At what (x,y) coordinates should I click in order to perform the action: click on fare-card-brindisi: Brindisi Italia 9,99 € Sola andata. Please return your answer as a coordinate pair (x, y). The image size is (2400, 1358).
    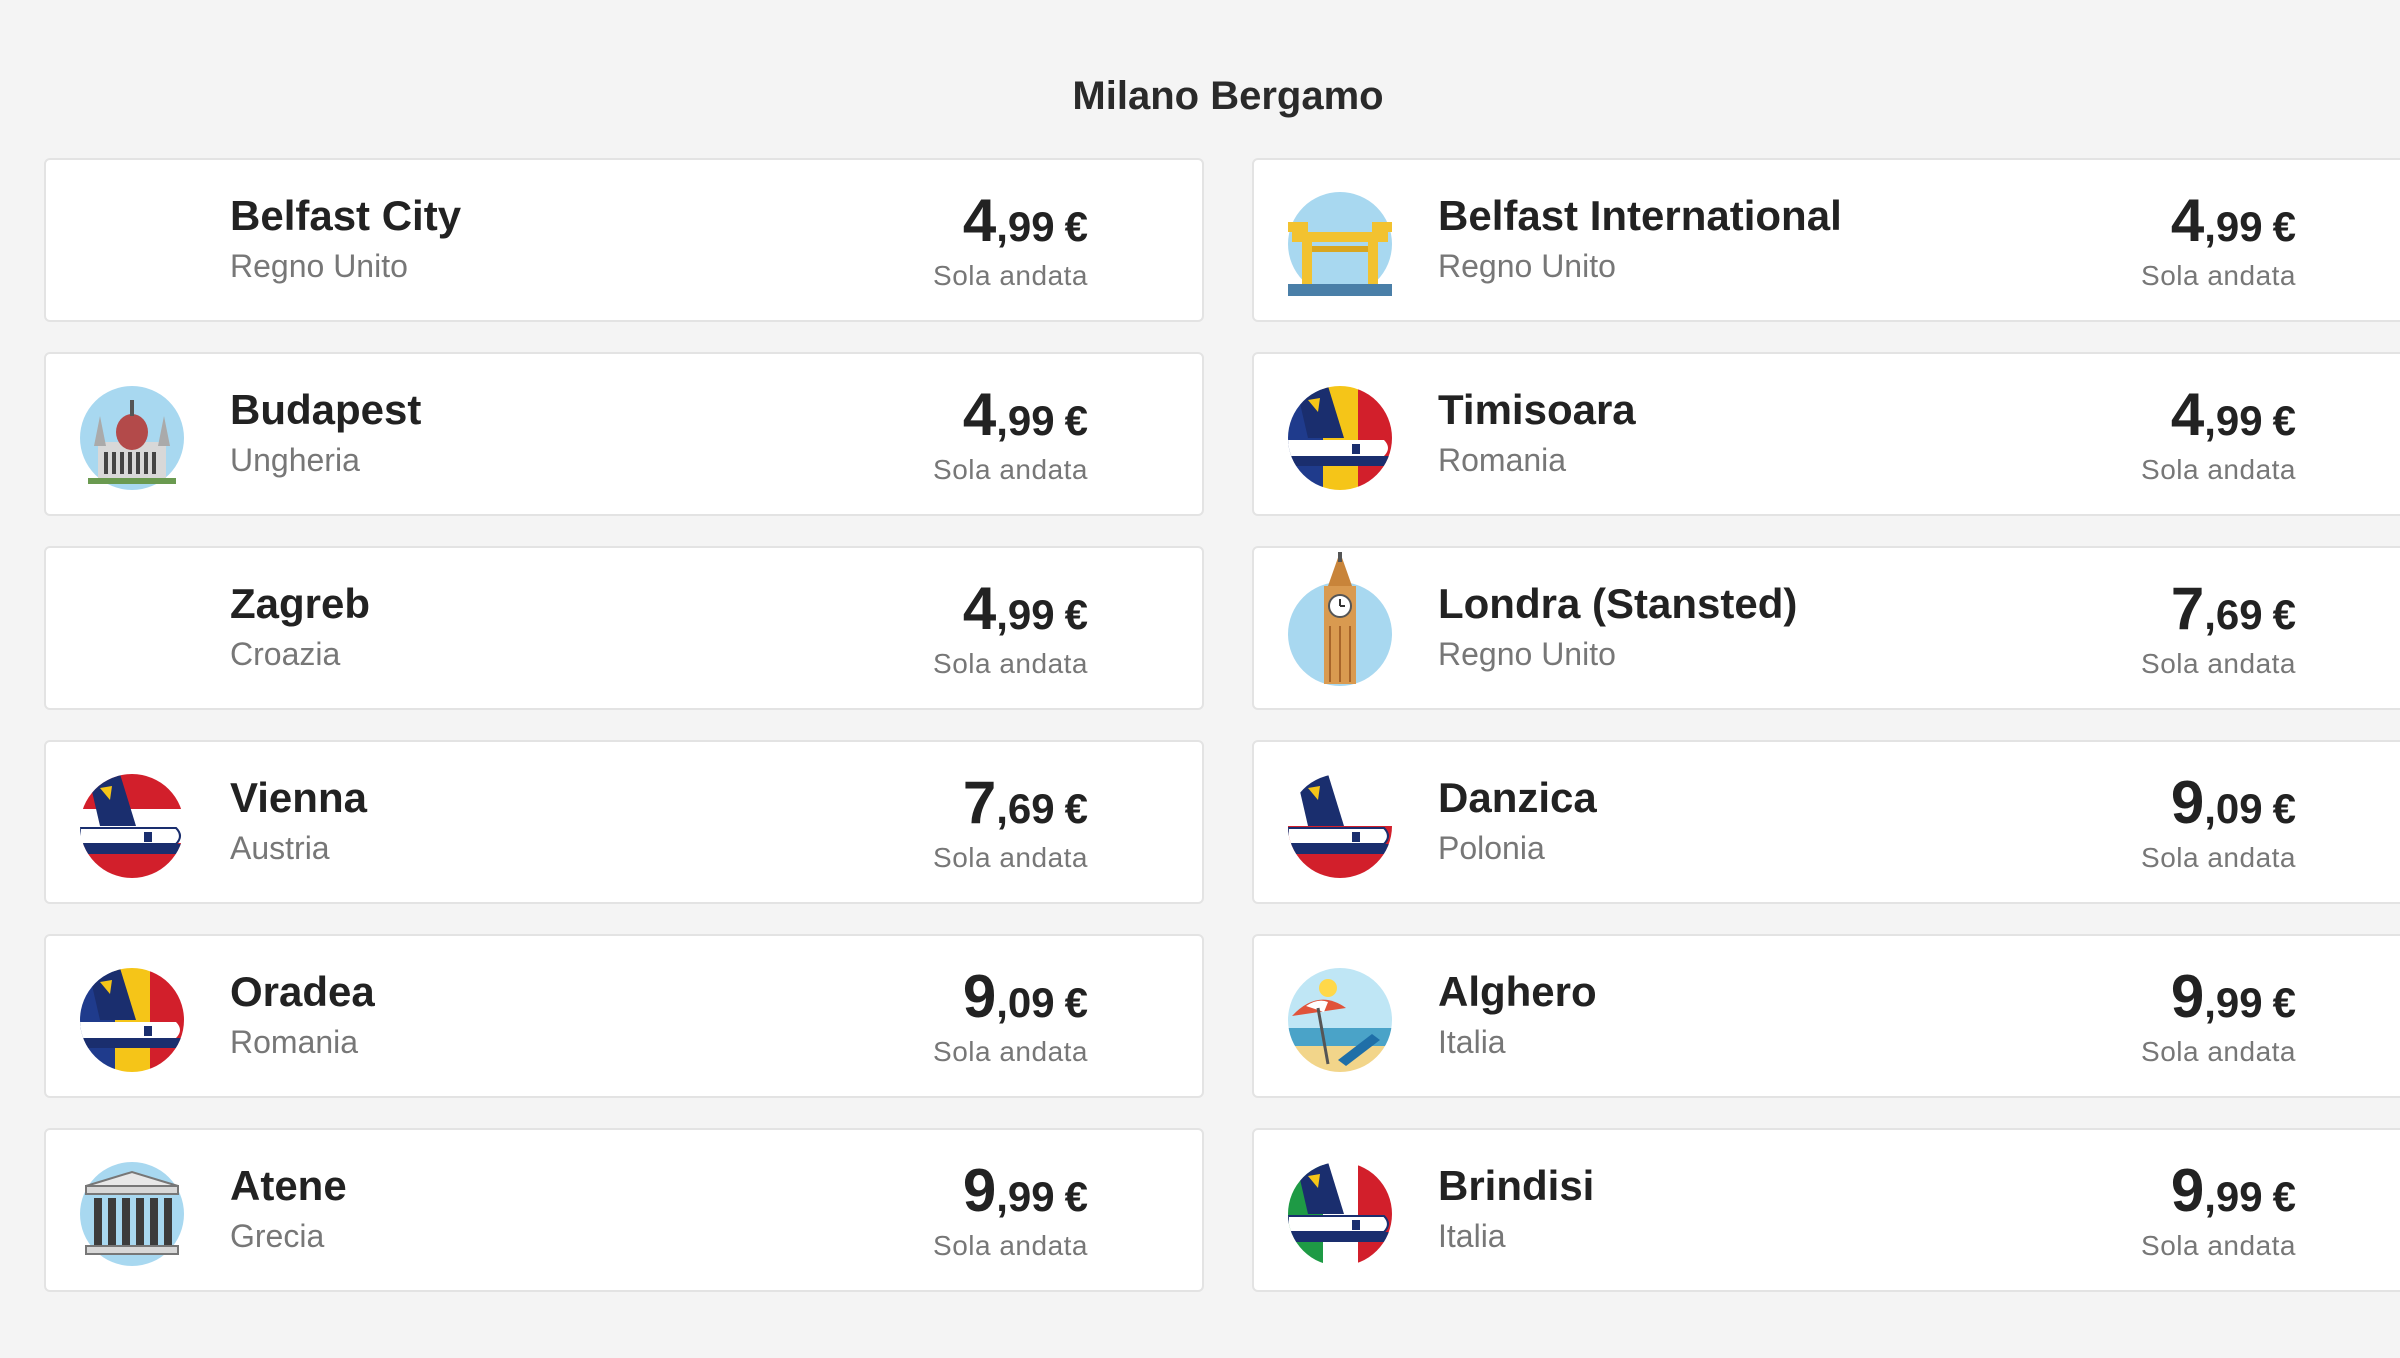
    Looking at the image, I should click on (1826, 1210).